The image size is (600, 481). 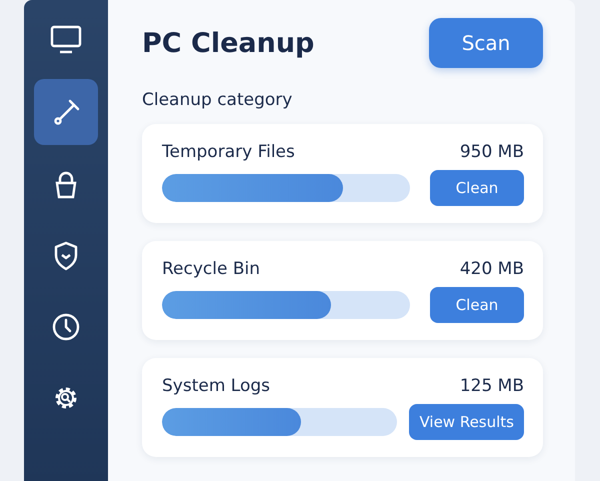 What do you see at coordinates (492, 386) in the screenshot?
I see `category-size: 125 MB` at bounding box center [492, 386].